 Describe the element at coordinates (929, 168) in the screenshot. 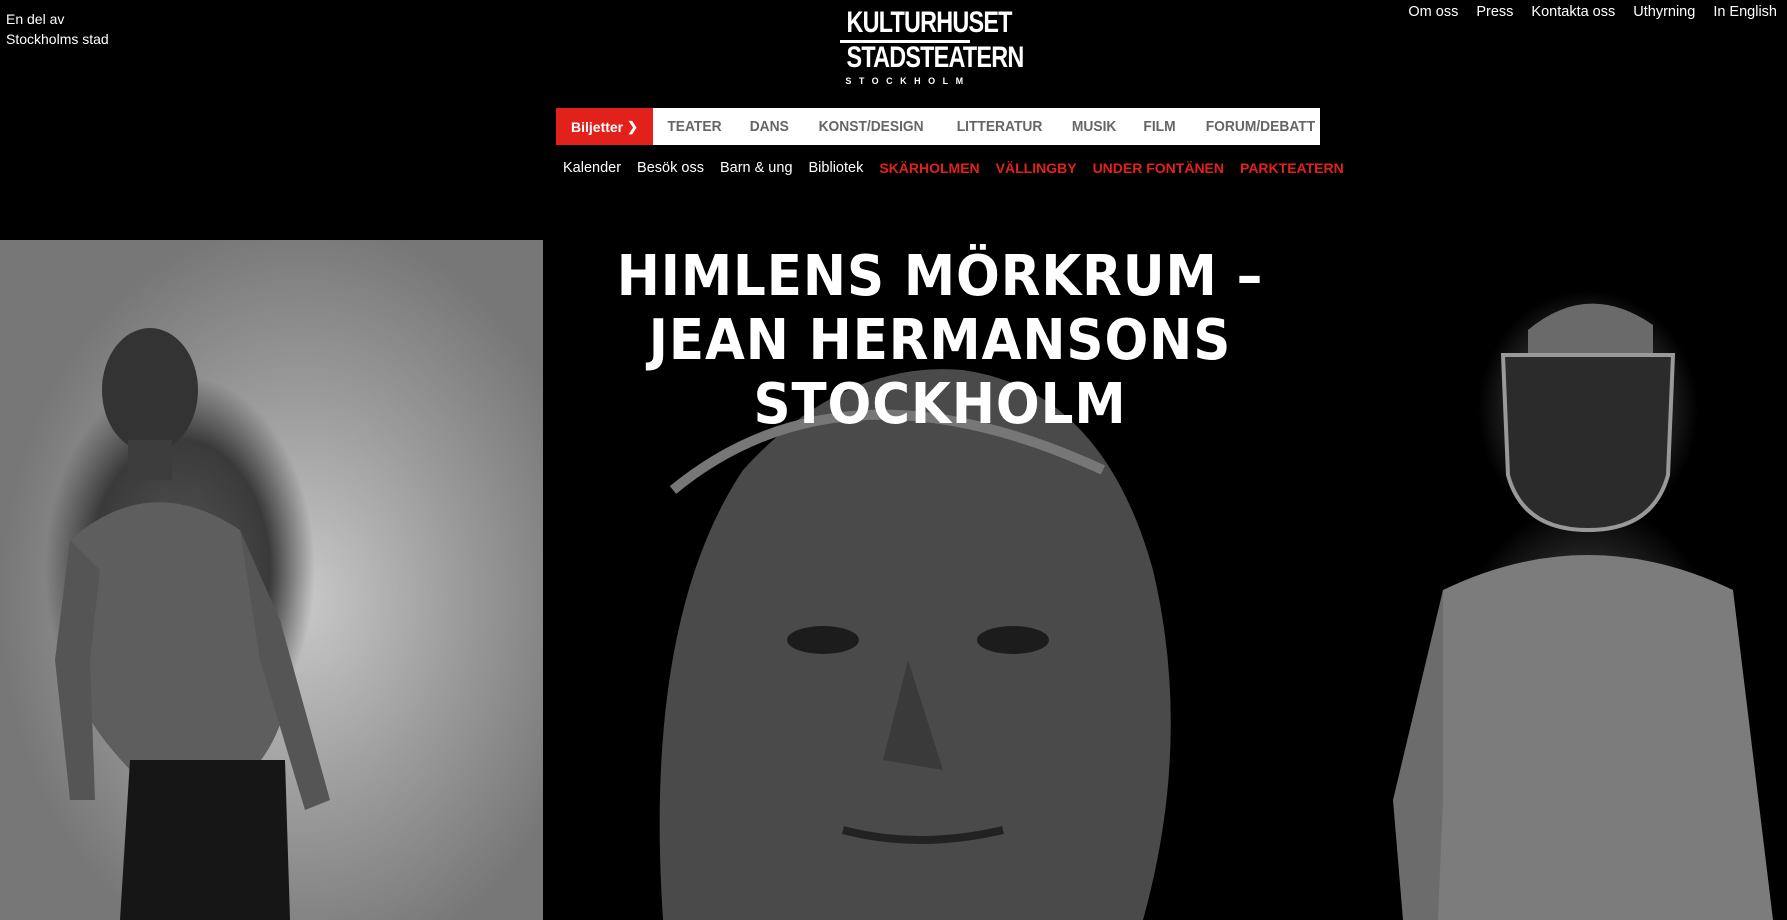

I see `venue-link-skarholmen: SKÄRHOLMEN` at that location.